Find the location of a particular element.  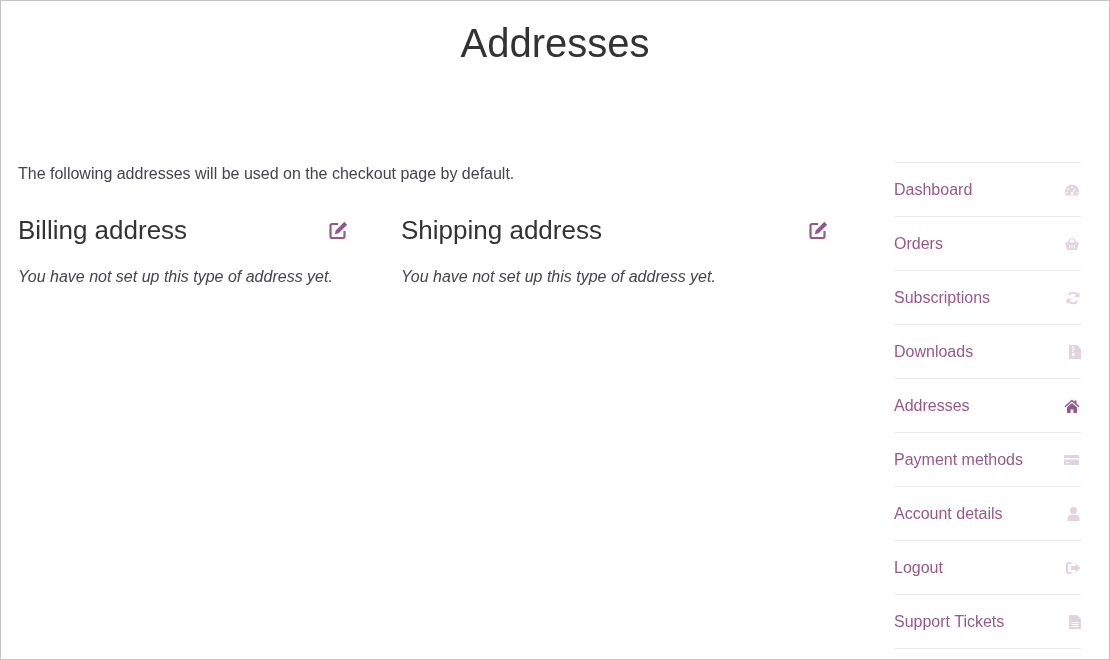

nav-link: Payment methods is located at coordinates (987, 459).